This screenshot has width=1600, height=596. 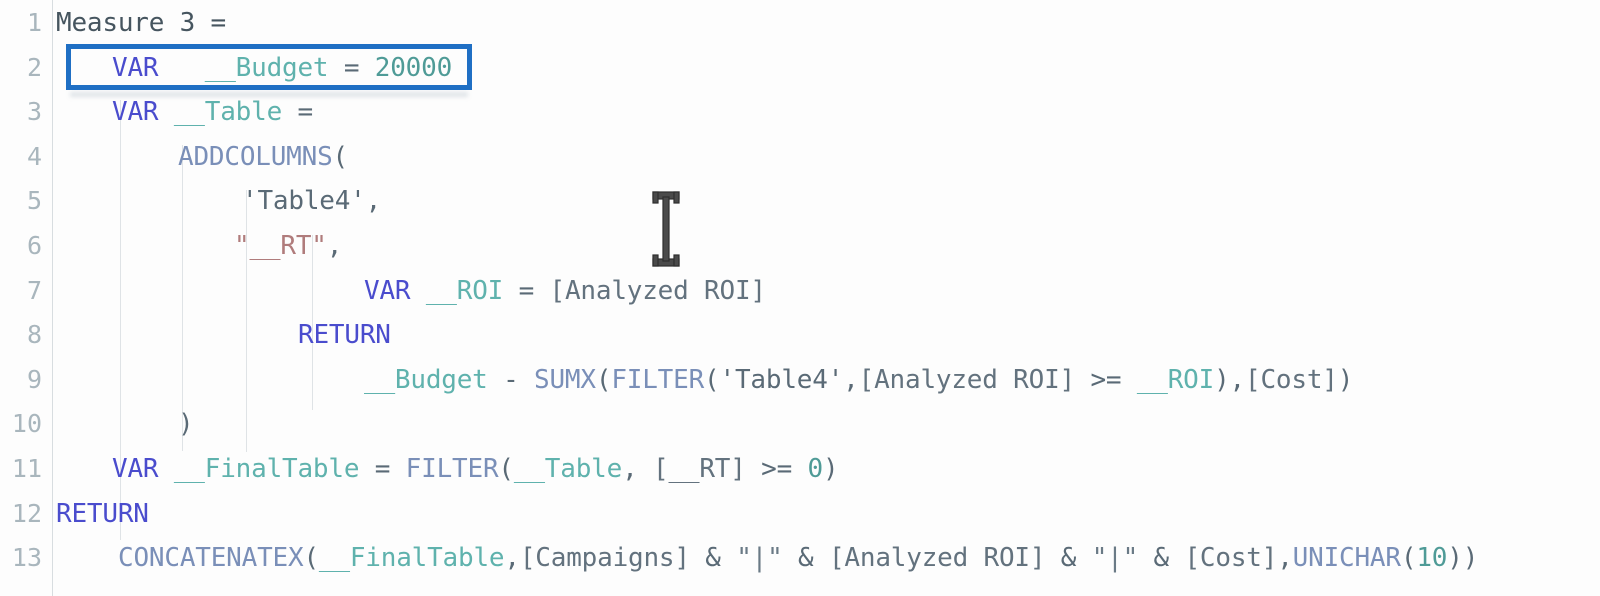 What do you see at coordinates (511, 379) in the screenshot?
I see `code-token-op: -` at bounding box center [511, 379].